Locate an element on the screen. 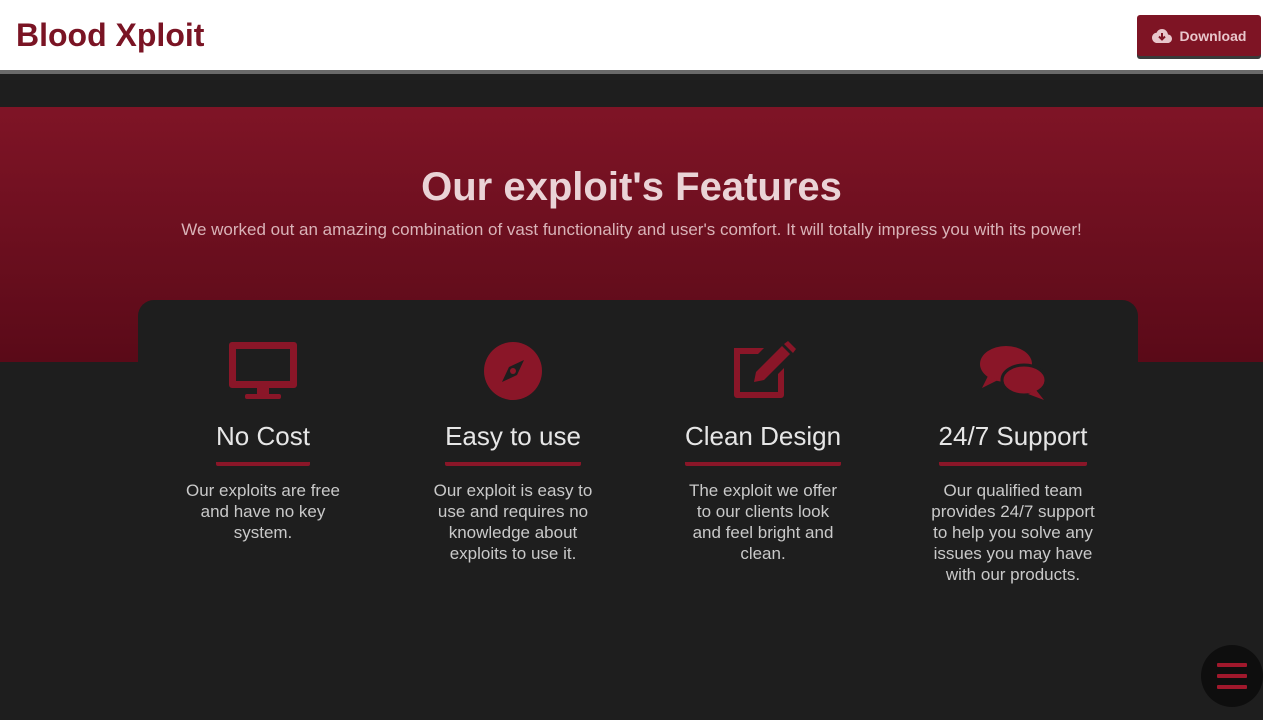 This screenshot has width=1263, height=720. edit-icon is located at coordinates (765, 369).